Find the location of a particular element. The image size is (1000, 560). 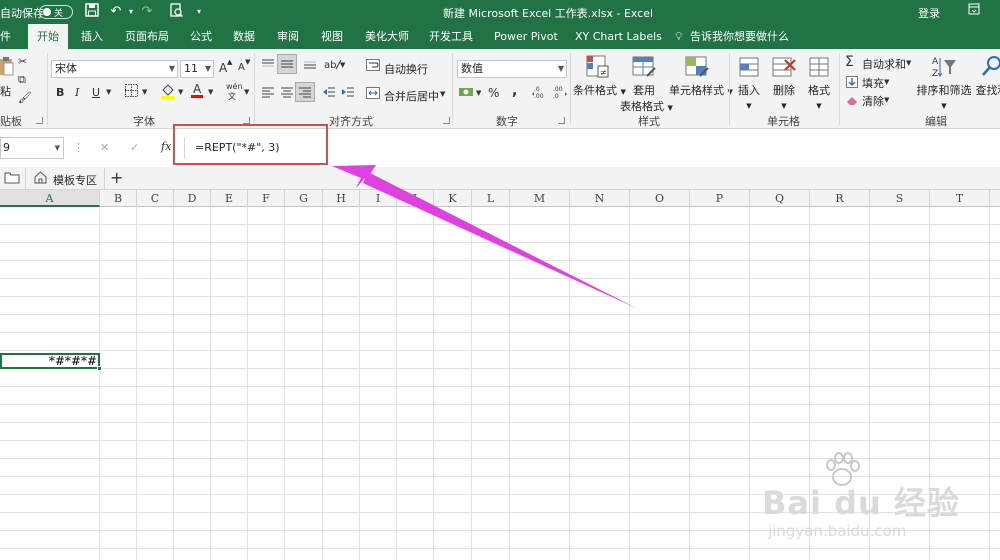

clear-eraser-icon is located at coordinates (852, 101).